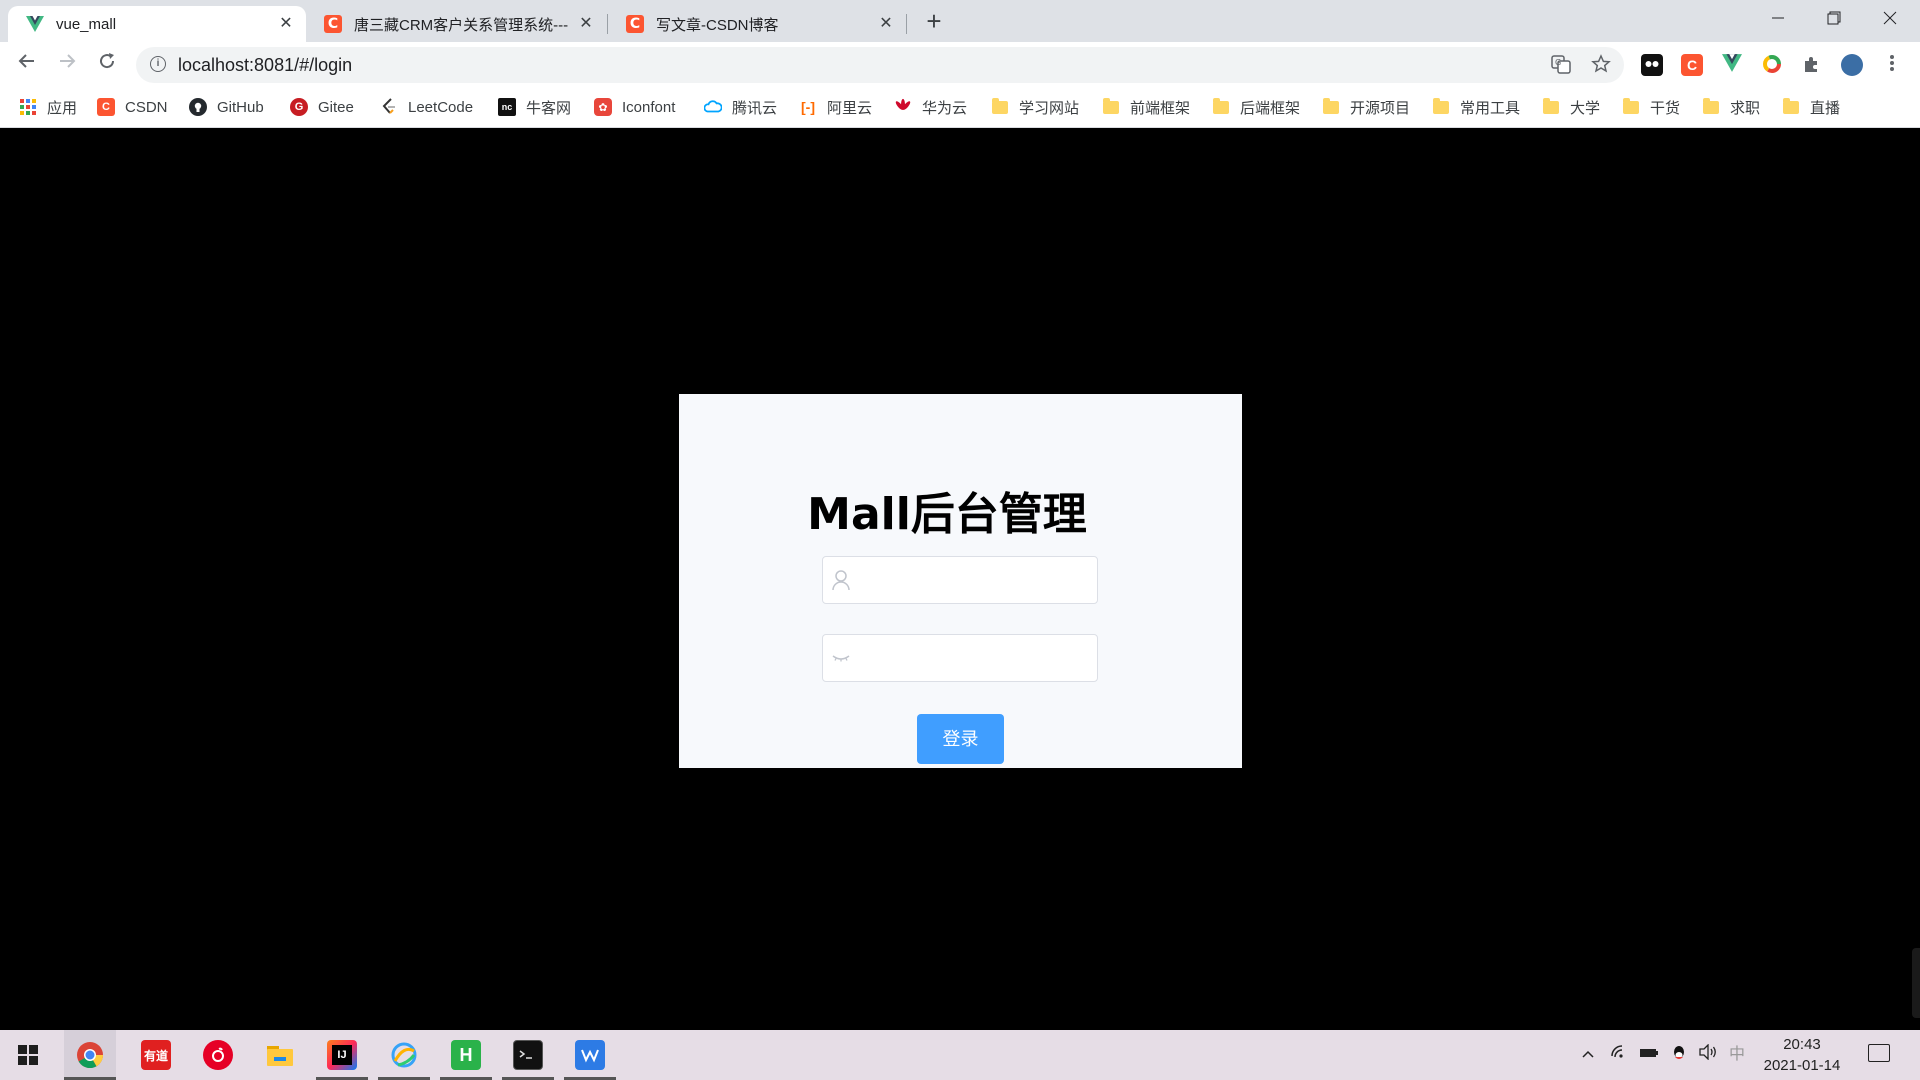 The width and height of the screenshot is (1920, 1080). What do you see at coordinates (835, 107) in the screenshot?
I see `bookmark-aliyun: [-] 阿里云` at bounding box center [835, 107].